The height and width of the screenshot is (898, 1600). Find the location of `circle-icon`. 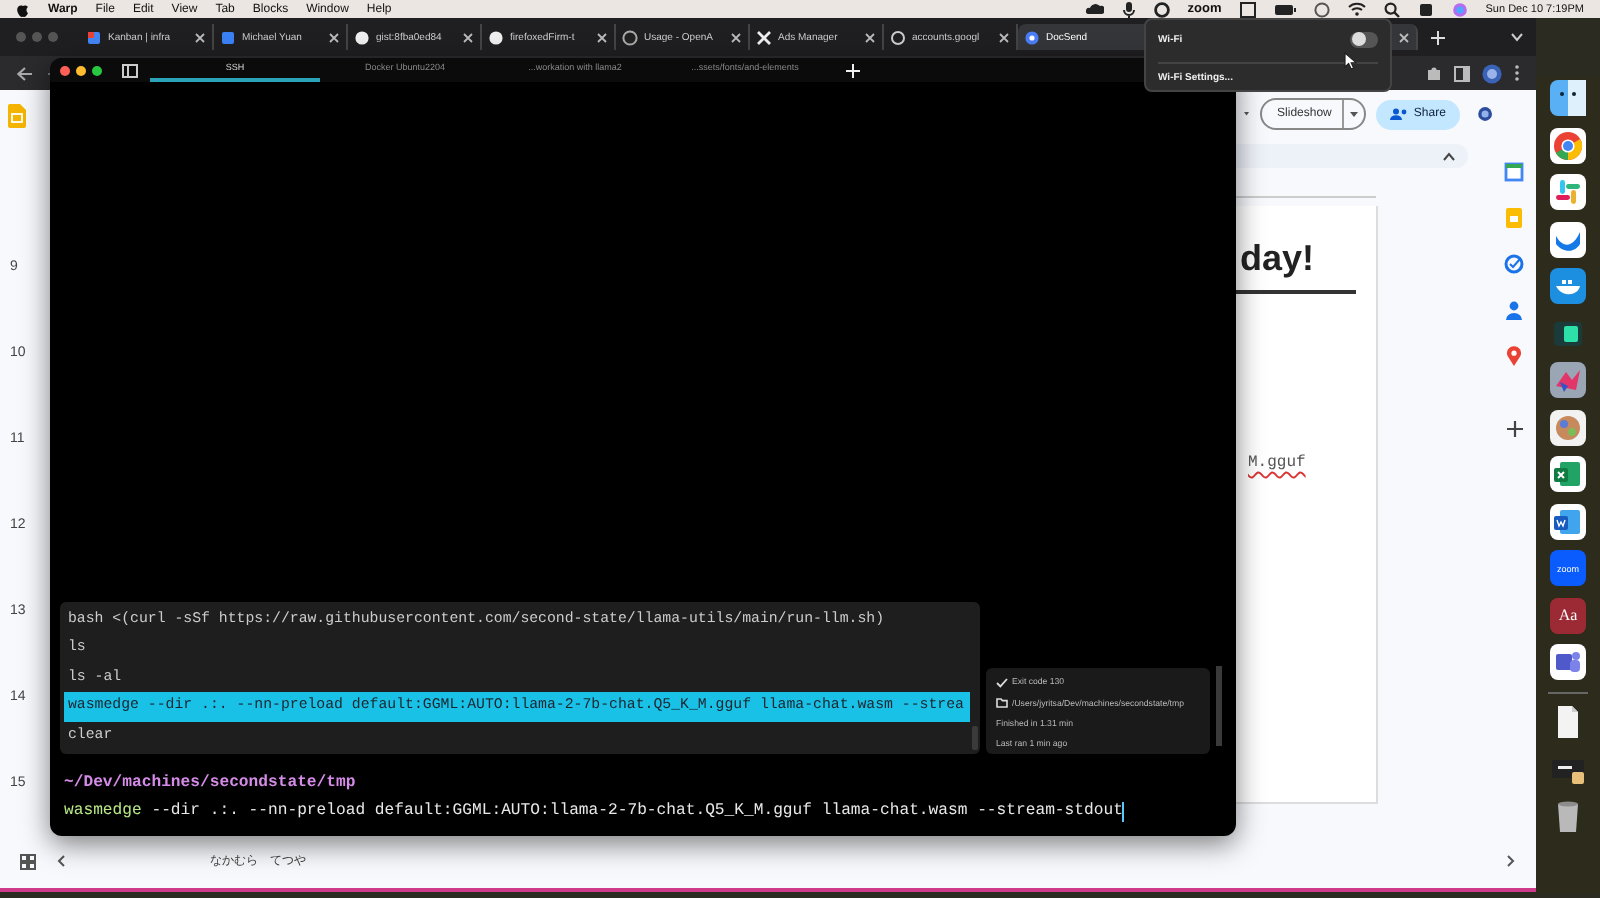

circle-icon is located at coordinates (1161, 9).